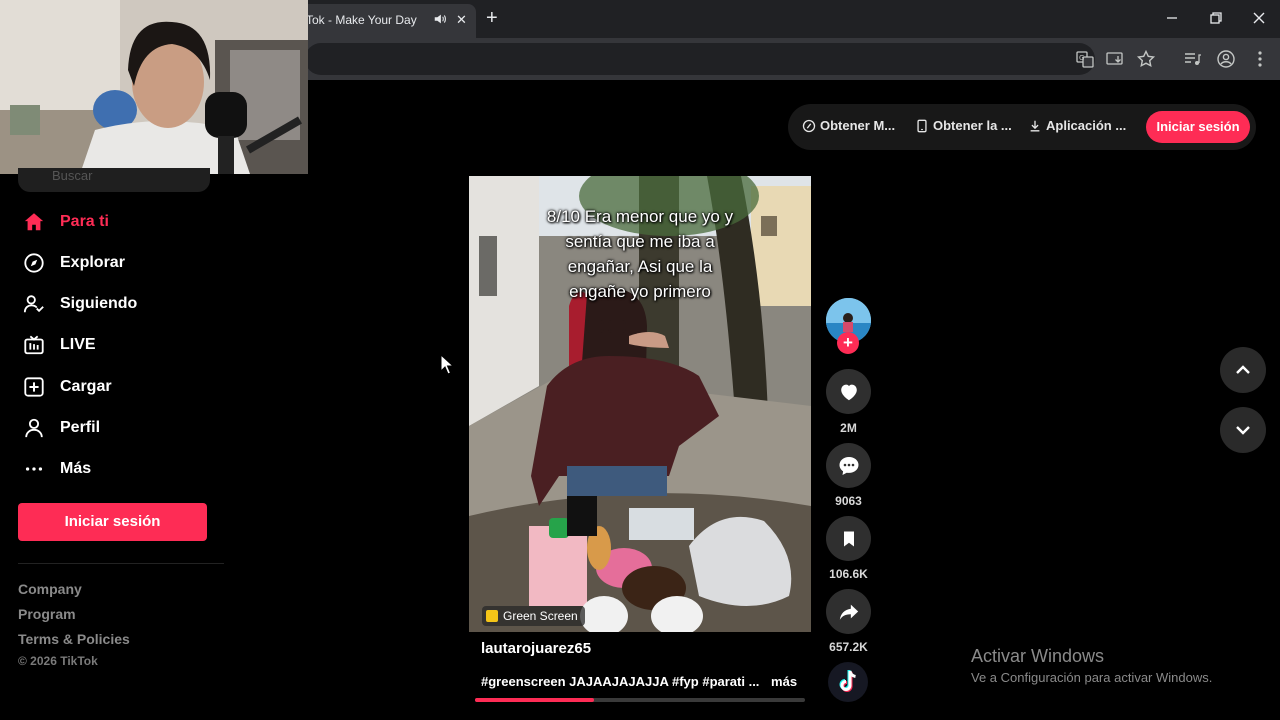  What do you see at coordinates (76, 468) in the screenshot?
I see `sidebar-item-label: Más` at bounding box center [76, 468].